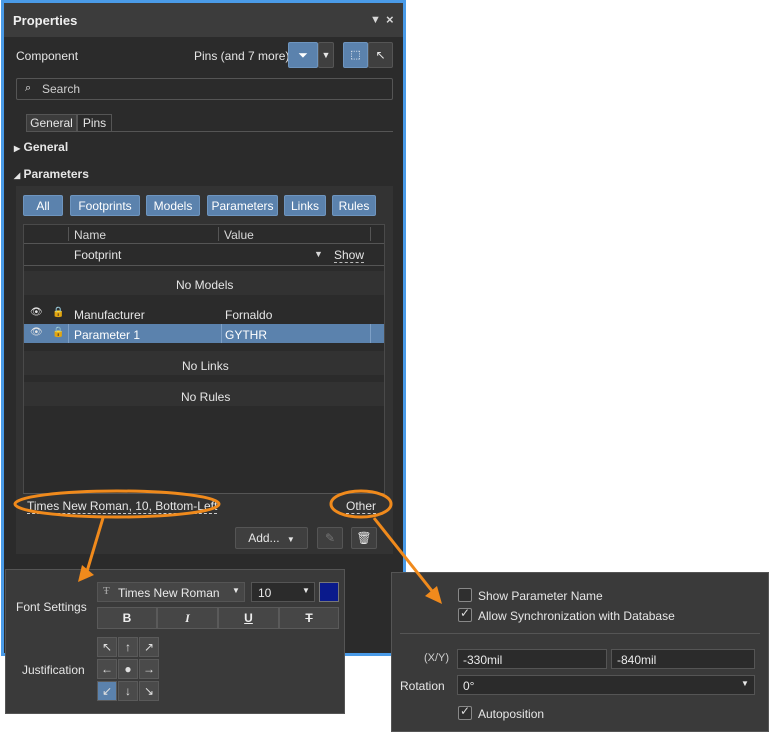  I want to click on font-callout-arrowhead, so click(86, 573).